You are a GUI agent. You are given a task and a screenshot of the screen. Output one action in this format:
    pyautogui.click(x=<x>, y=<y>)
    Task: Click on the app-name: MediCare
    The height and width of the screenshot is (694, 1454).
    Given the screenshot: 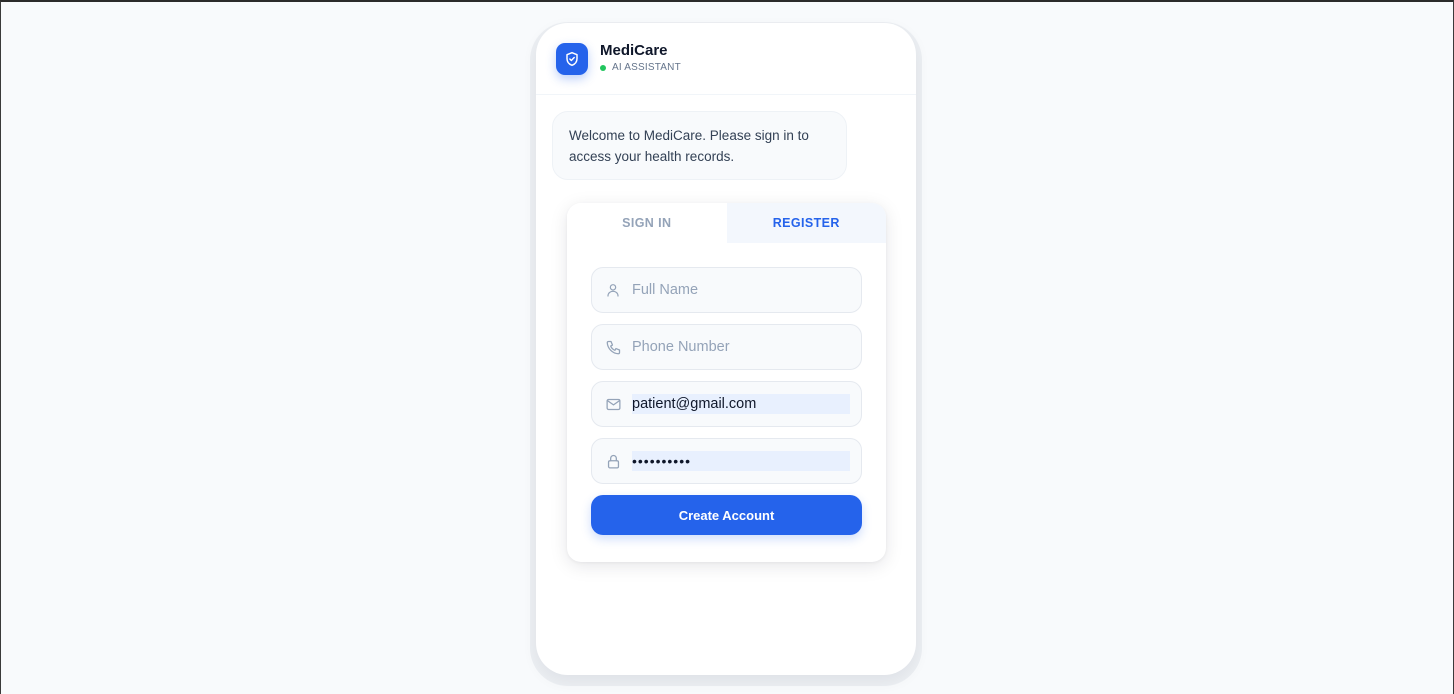 What is the action you would take?
    pyautogui.click(x=634, y=50)
    